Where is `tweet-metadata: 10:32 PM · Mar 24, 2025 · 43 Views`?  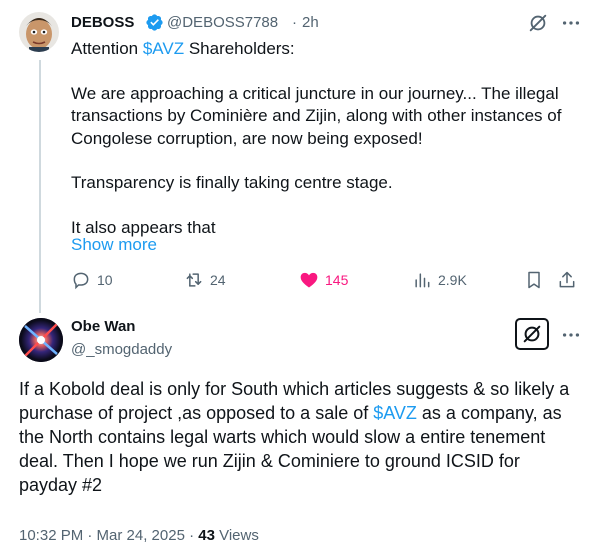
tweet-metadata: 10:32 PM · Mar 24, 2025 · 43 Views is located at coordinates (139, 535).